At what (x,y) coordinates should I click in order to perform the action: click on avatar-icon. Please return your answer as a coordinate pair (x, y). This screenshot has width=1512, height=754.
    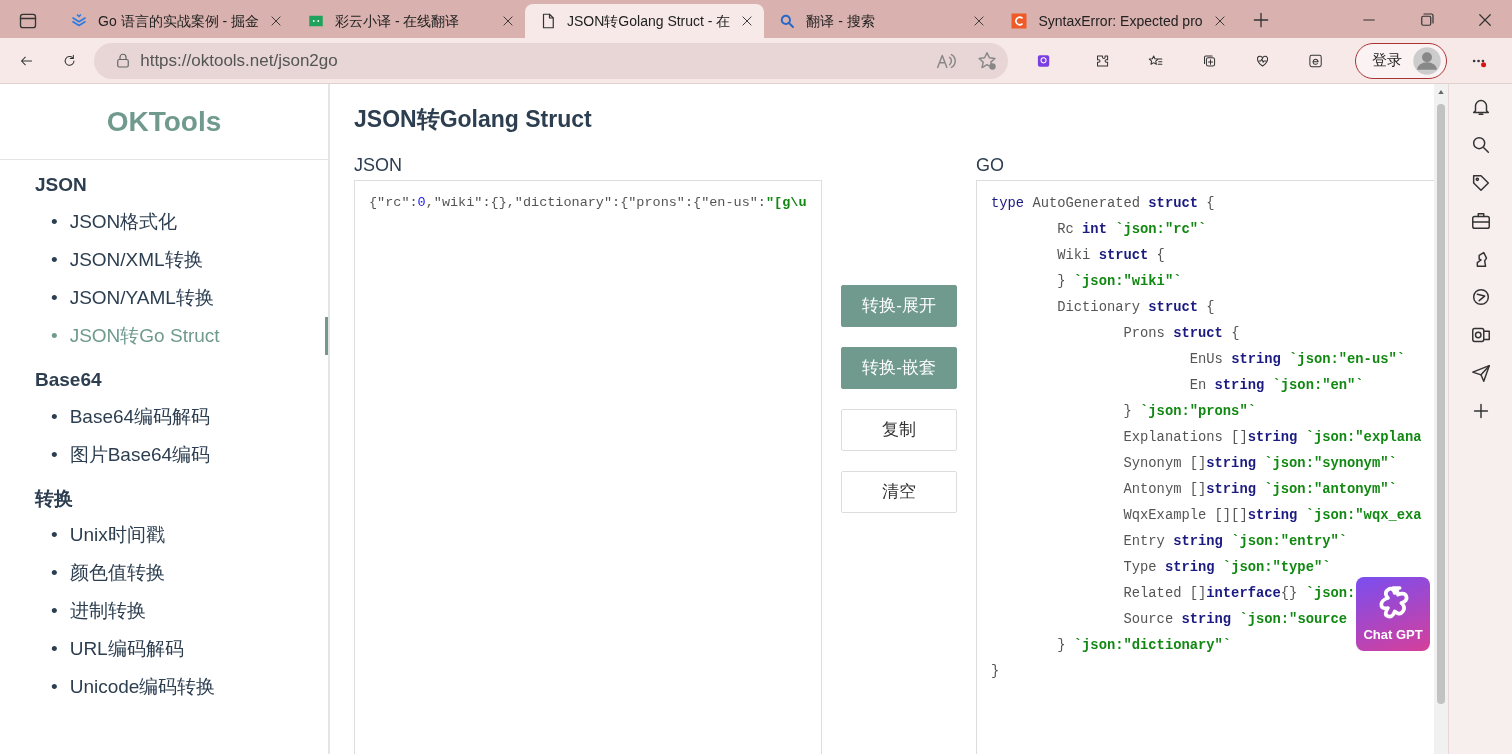
    Looking at the image, I should click on (1426, 60).